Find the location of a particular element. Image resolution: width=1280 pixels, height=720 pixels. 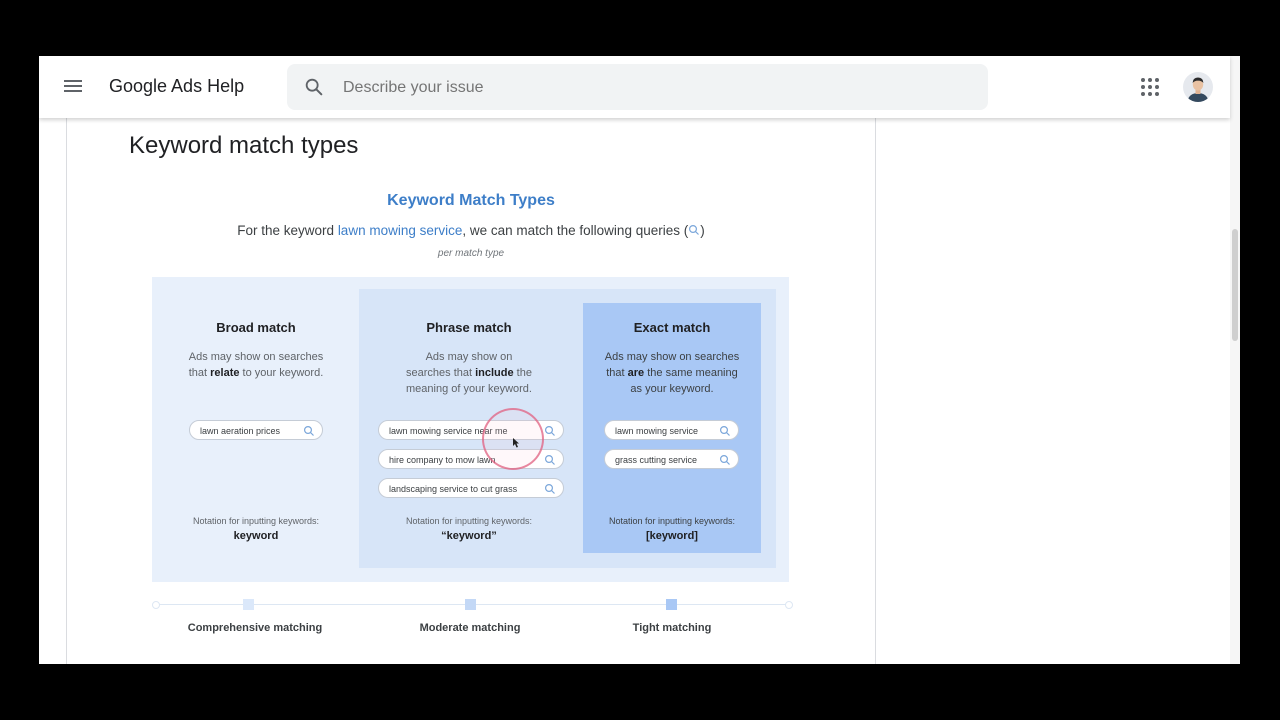

column-title: Broad match is located at coordinates (256, 327).